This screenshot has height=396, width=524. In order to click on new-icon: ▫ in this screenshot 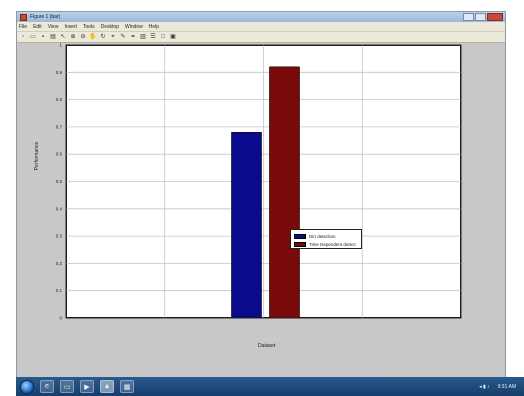, I will do `click(23, 37)`.